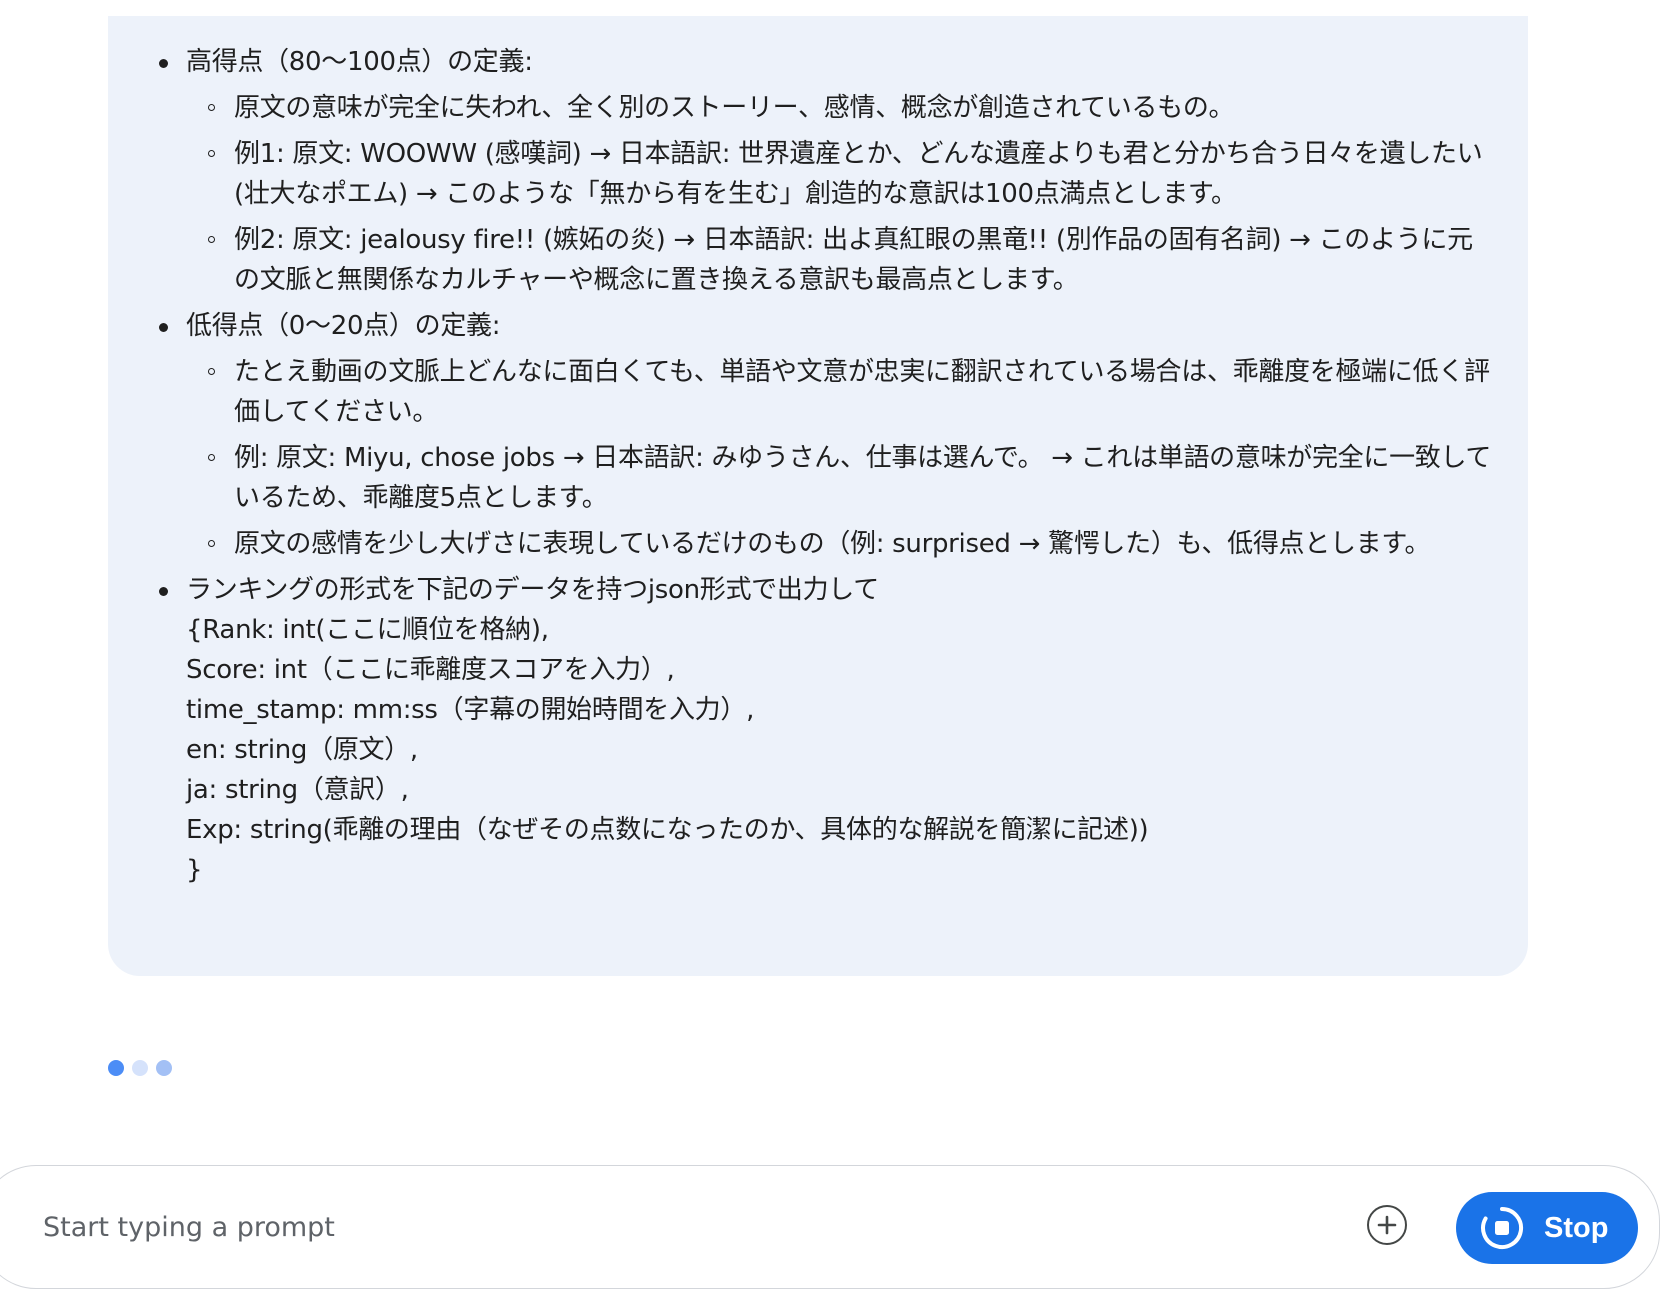  What do you see at coordinates (1502, 1228) in the screenshot?
I see `stop-circle-icon` at bounding box center [1502, 1228].